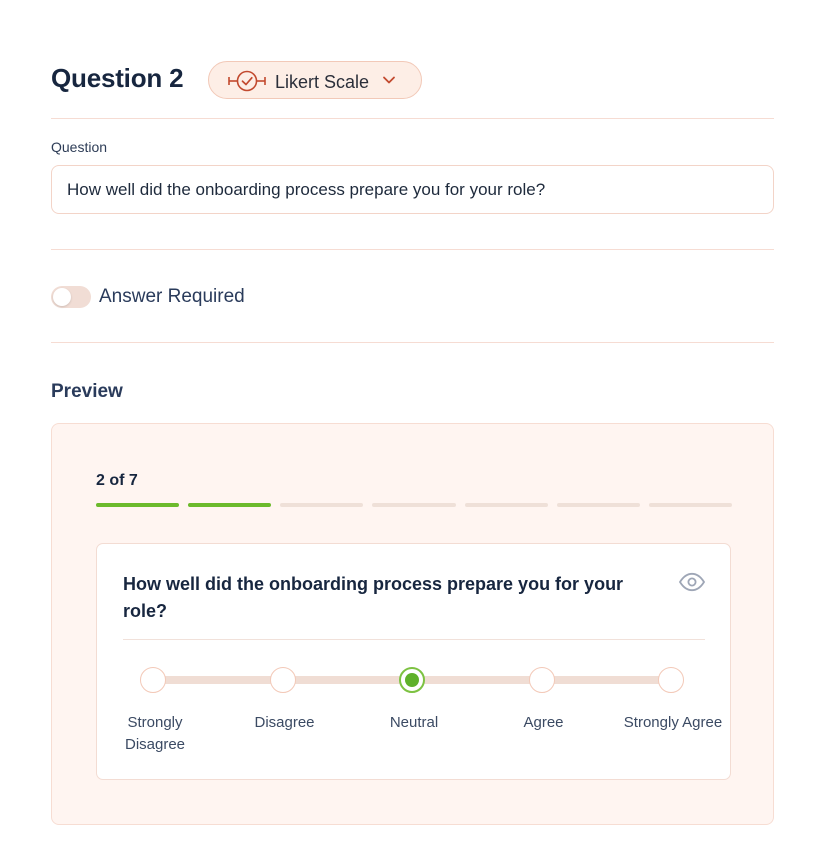 The width and height of the screenshot is (825, 867). I want to click on likert-scale-icon, so click(247, 81).